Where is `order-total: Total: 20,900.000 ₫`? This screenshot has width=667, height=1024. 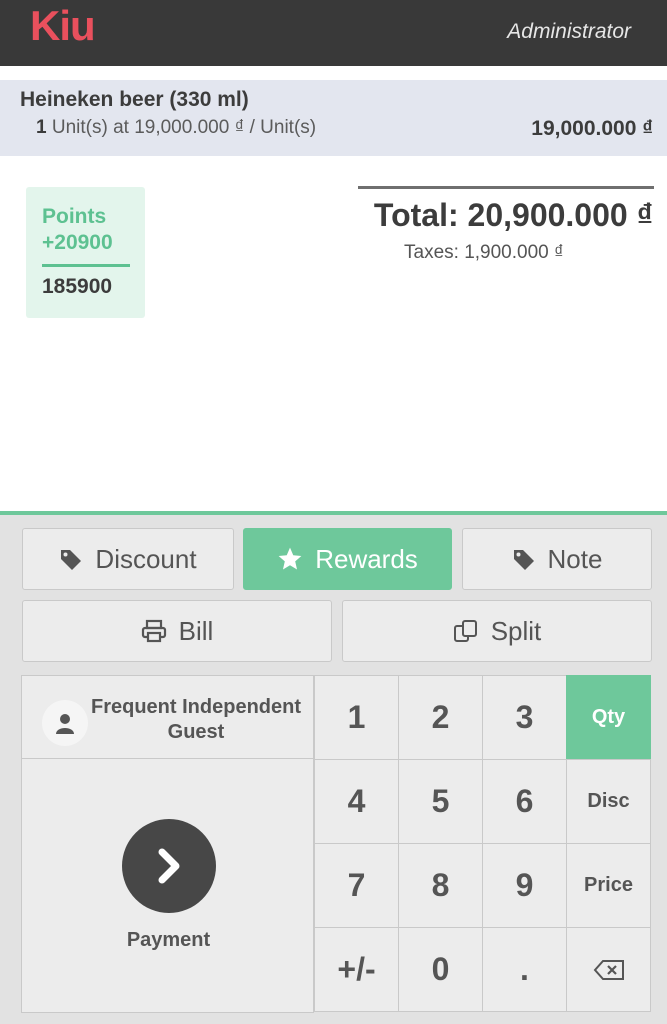 order-total: Total: 20,900.000 ₫ is located at coordinates (513, 215).